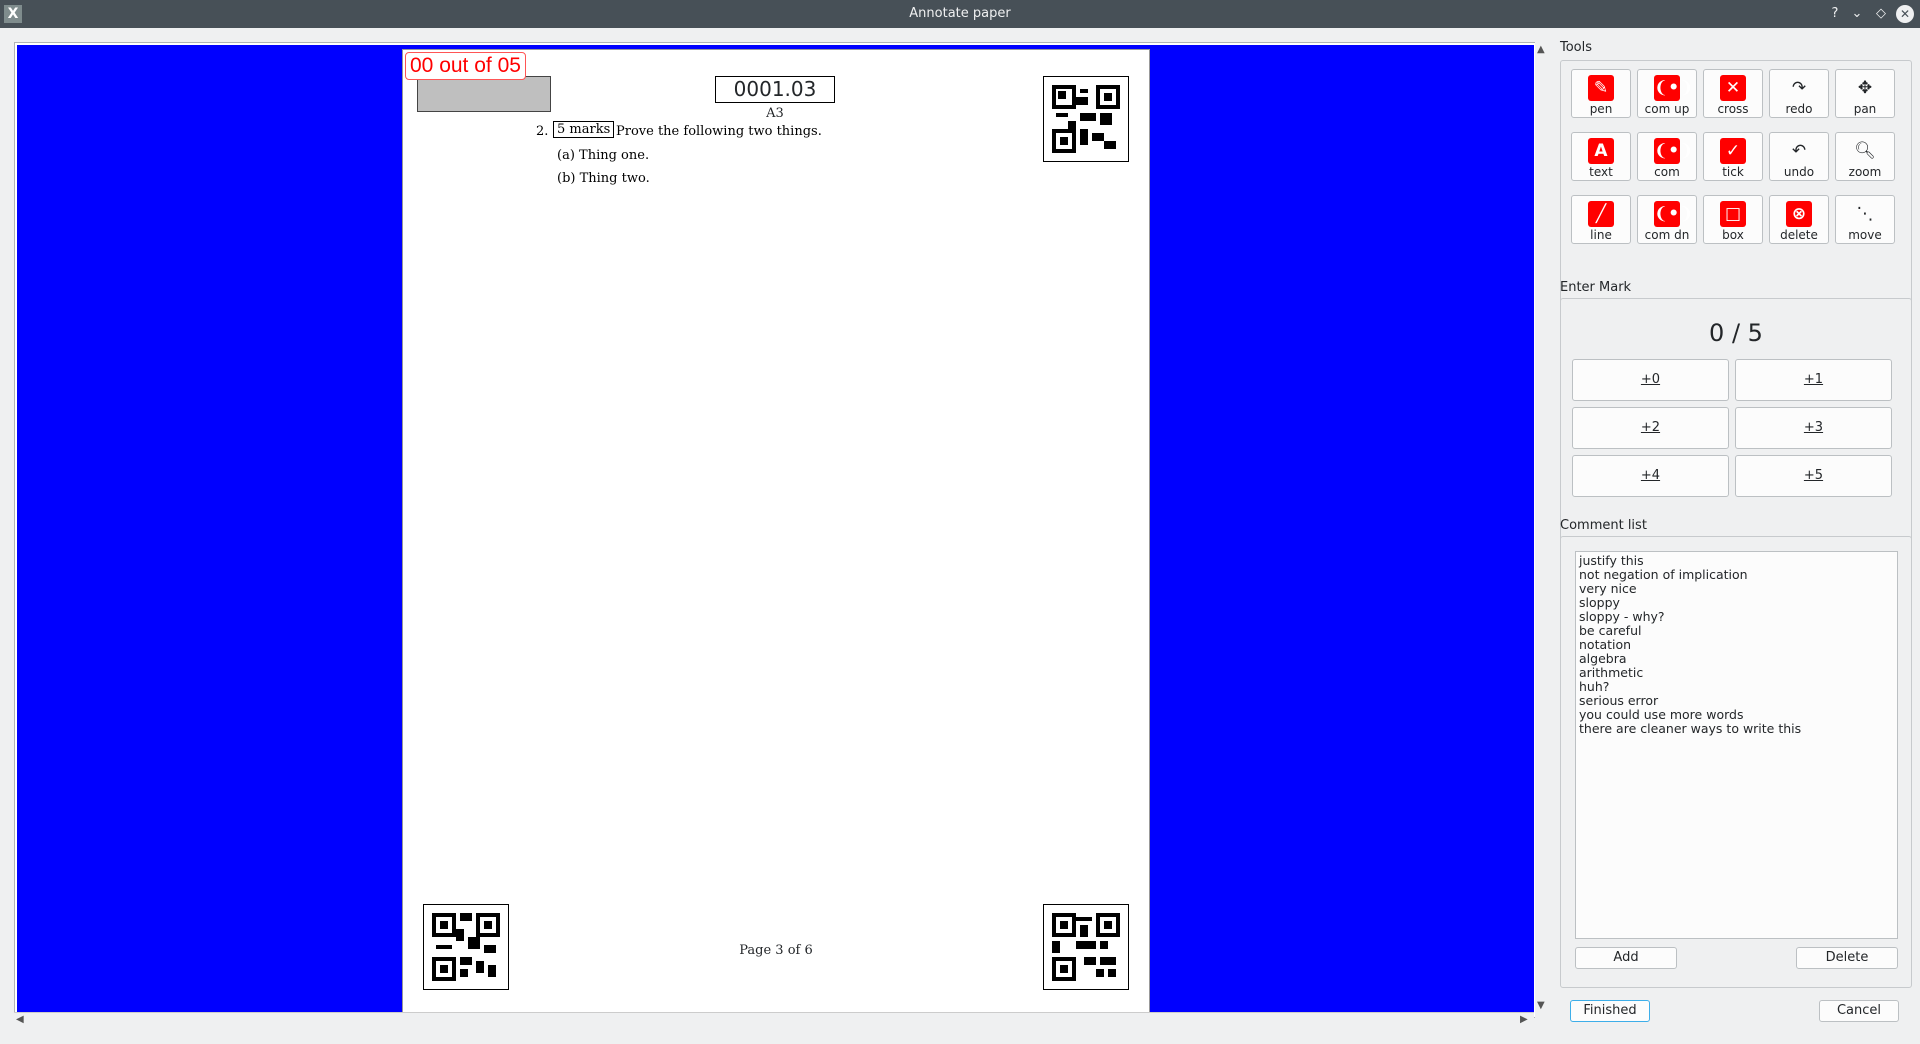  I want to click on pan-icon: ✥, so click(1865, 88).